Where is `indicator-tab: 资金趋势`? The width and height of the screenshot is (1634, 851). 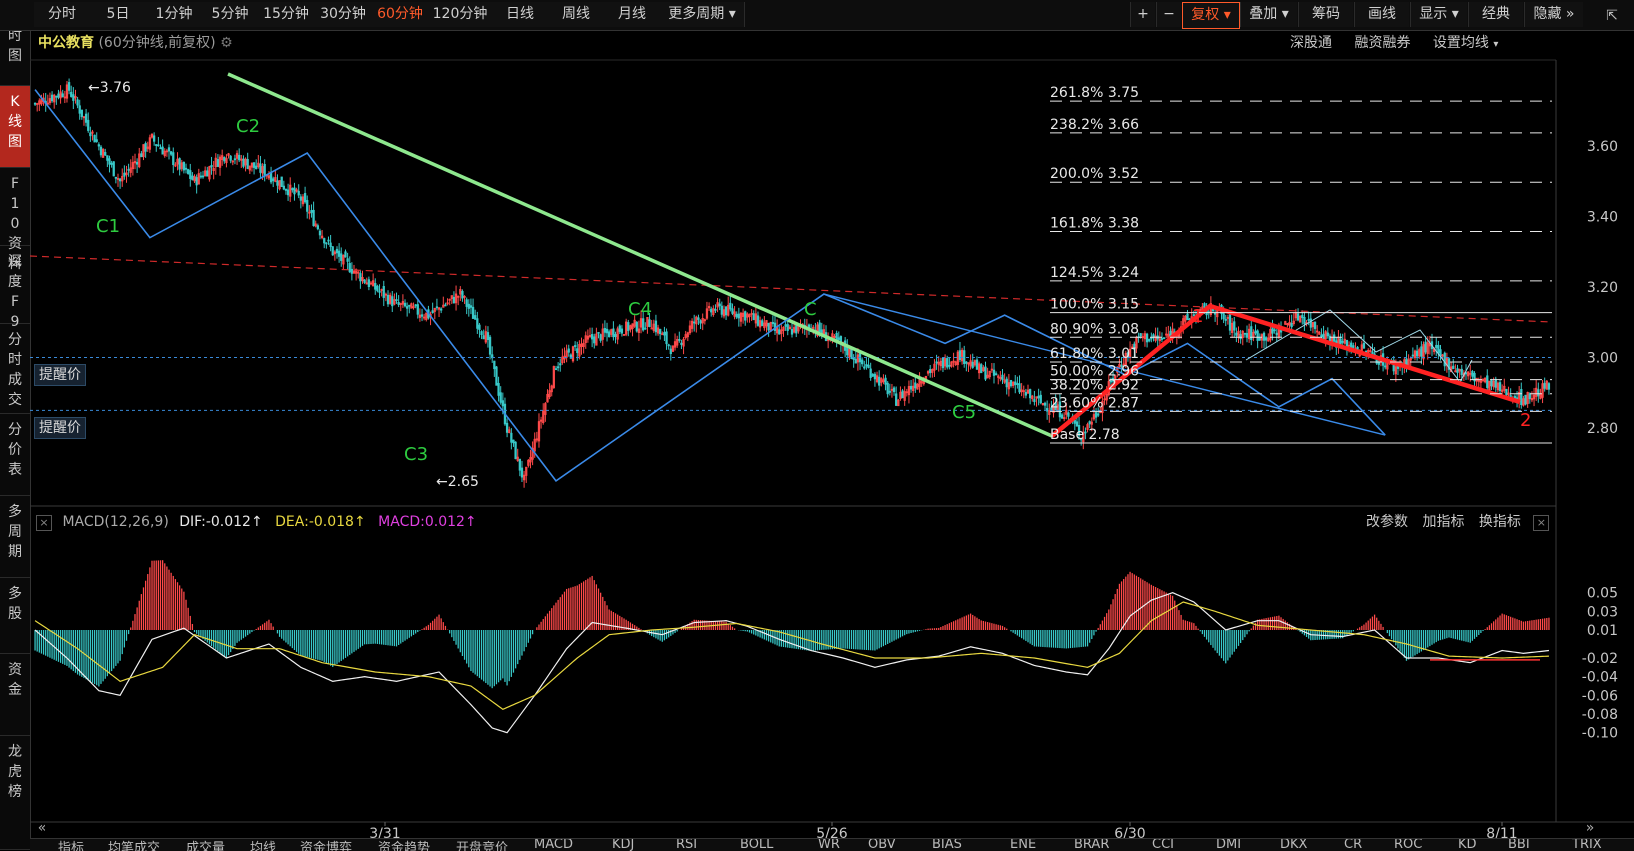
indicator-tab: 资金趋势 is located at coordinates (404, 845).